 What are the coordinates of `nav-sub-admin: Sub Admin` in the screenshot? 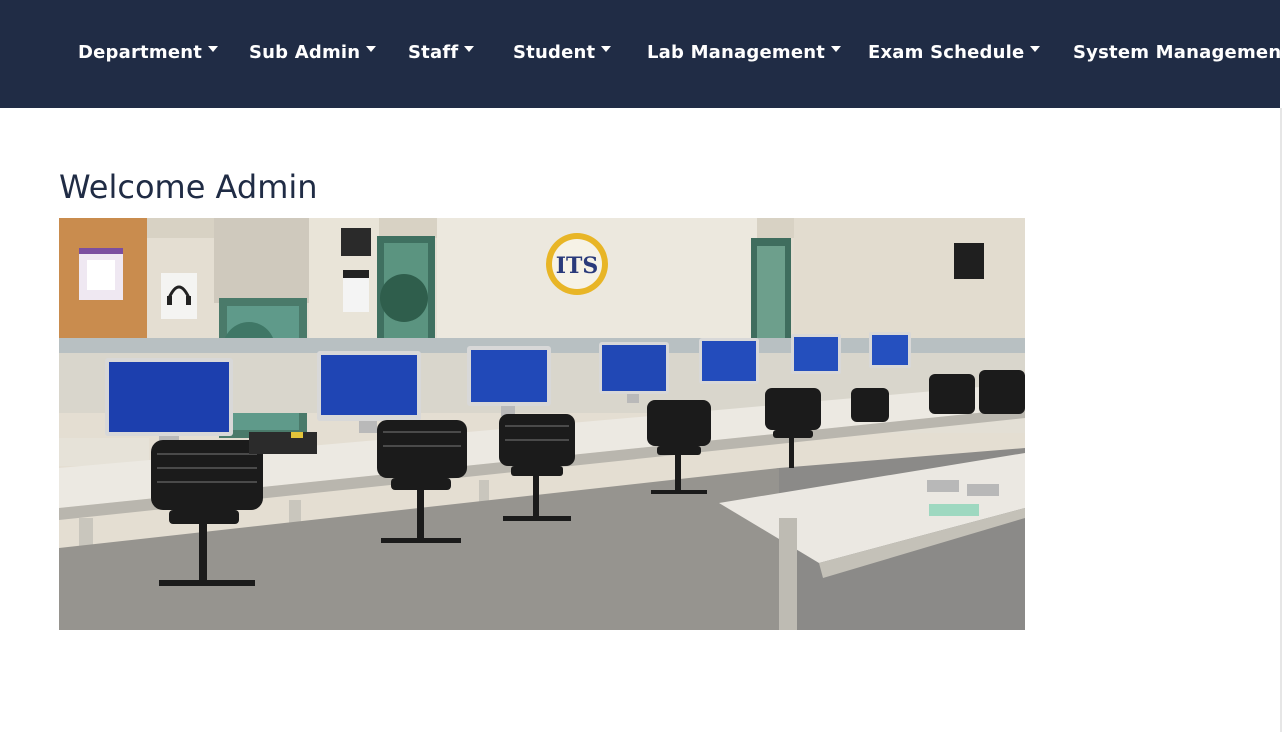 It's located at (313, 52).